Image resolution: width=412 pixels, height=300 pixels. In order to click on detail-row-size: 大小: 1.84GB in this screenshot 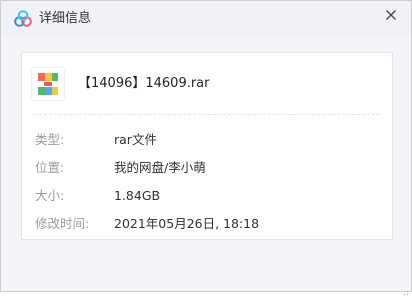, I will do `click(207, 196)`.